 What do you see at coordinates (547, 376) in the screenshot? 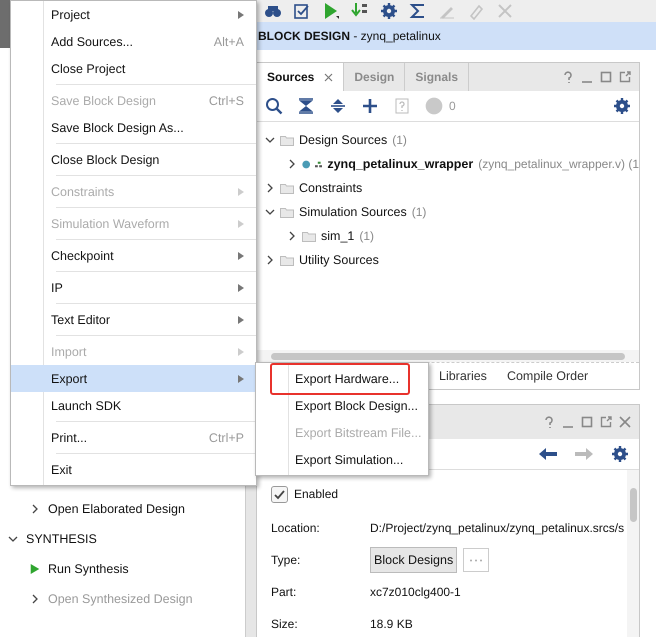
I see `panel-tab: Compile Order` at bounding box center [547, 376].